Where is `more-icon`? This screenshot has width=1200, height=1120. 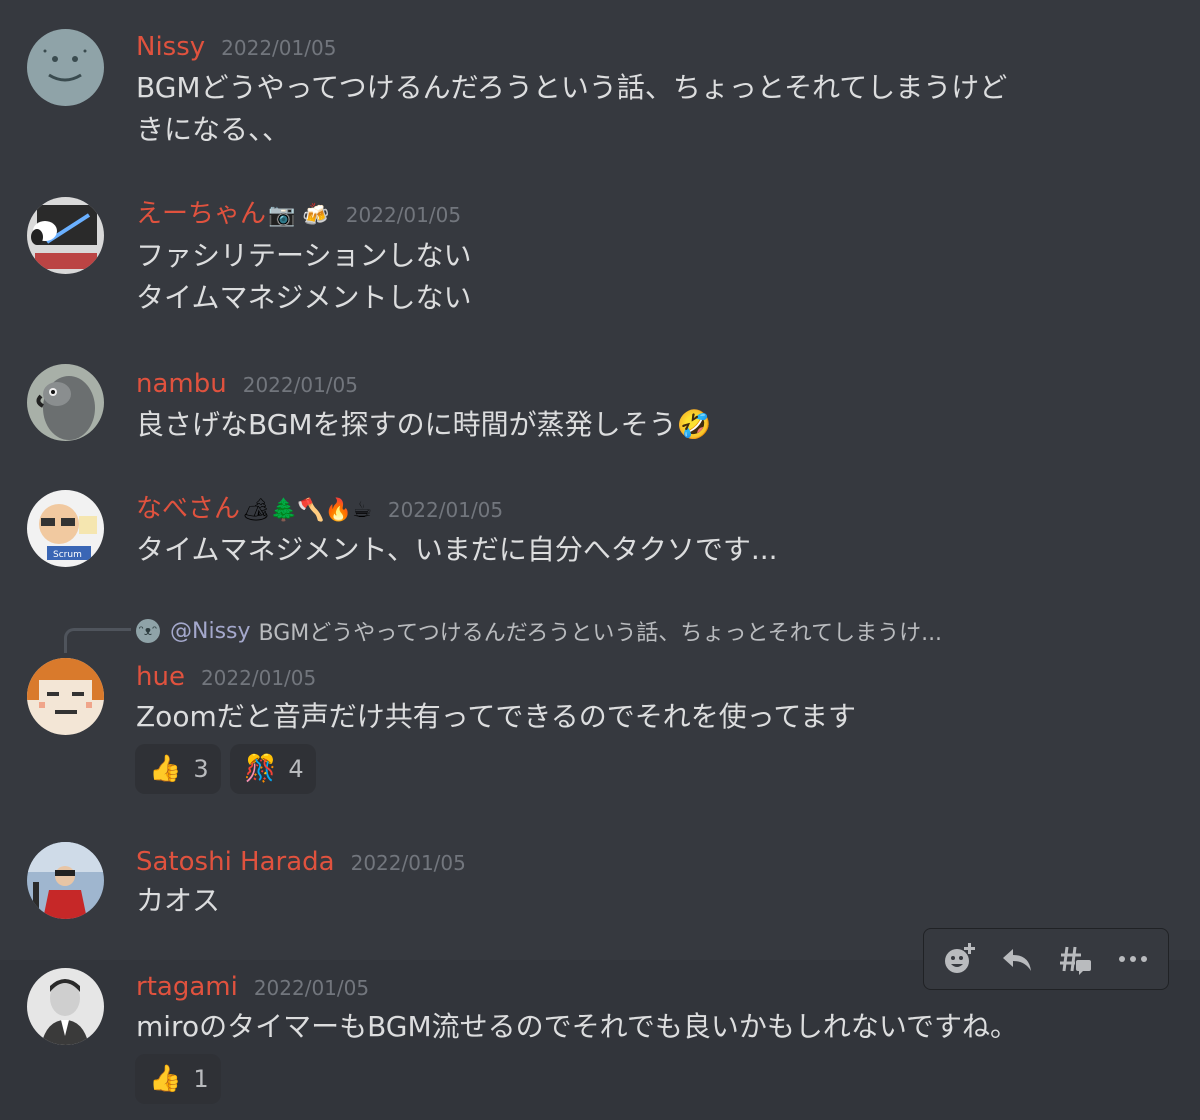 more-icon is located at coordinates (1133, 959).